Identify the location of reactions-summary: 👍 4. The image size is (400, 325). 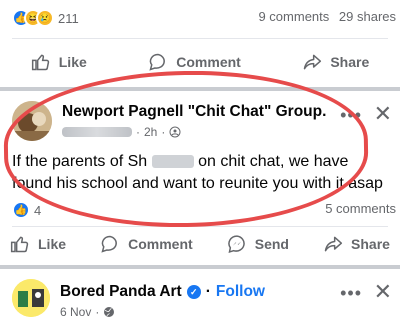
(26, 210).